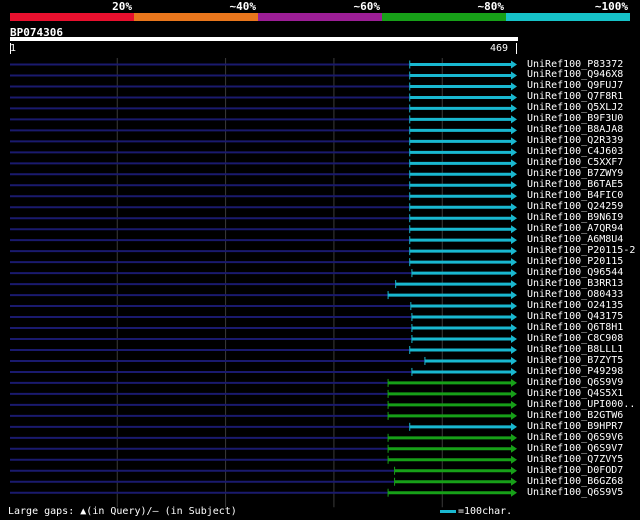 This screenshot has height=520, width=640. I want to click on hit-label: UniRef100_P20115, so click(575, 261).